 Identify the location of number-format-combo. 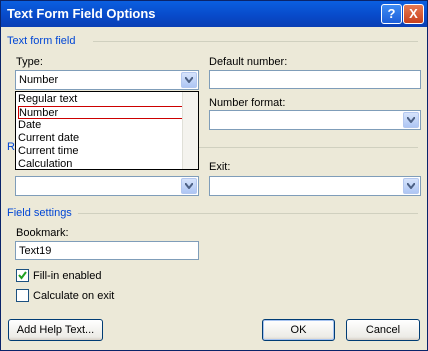
(315, 120).